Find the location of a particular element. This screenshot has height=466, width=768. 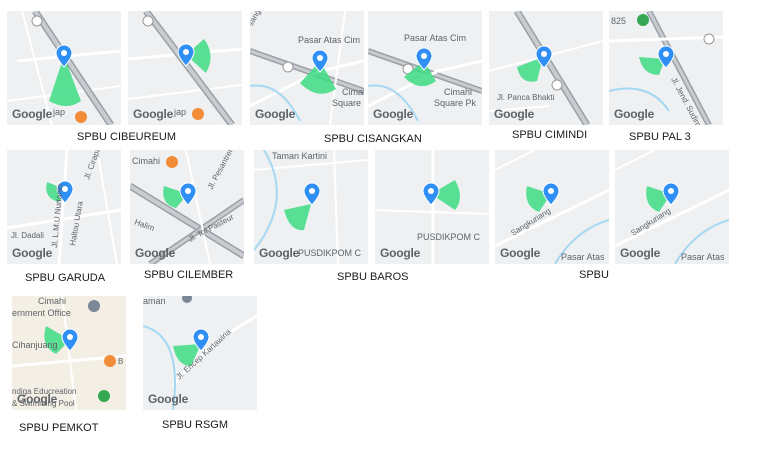

tile-label: SPBU BAROS is located at coordinates (373, 277).